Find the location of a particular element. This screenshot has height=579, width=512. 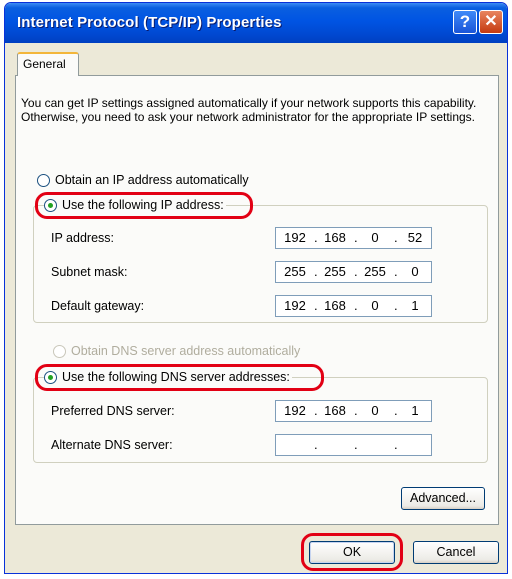

radio-label: Obtain DNS server address automatically is located at coordinates (186, 351).